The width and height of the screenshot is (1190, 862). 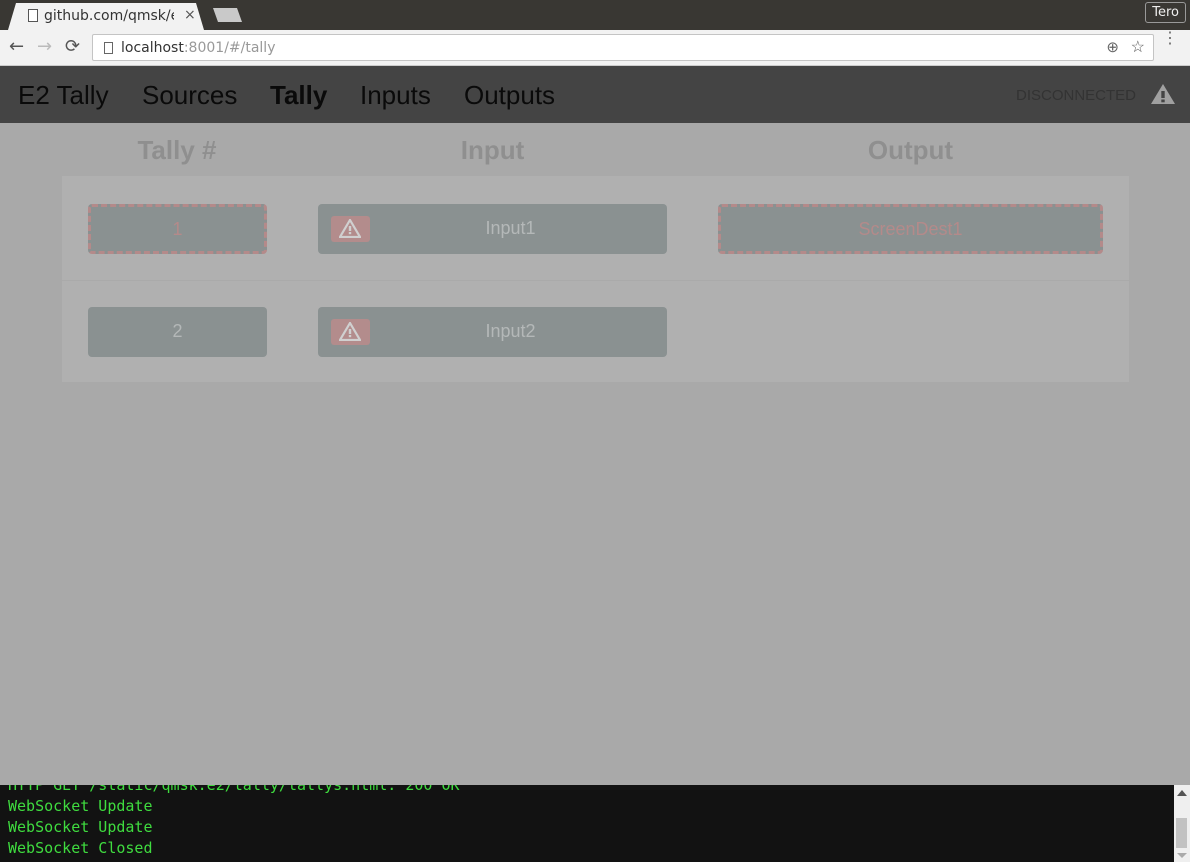 I want to click on header-tally: Tally #, so click(x=177, y=150).